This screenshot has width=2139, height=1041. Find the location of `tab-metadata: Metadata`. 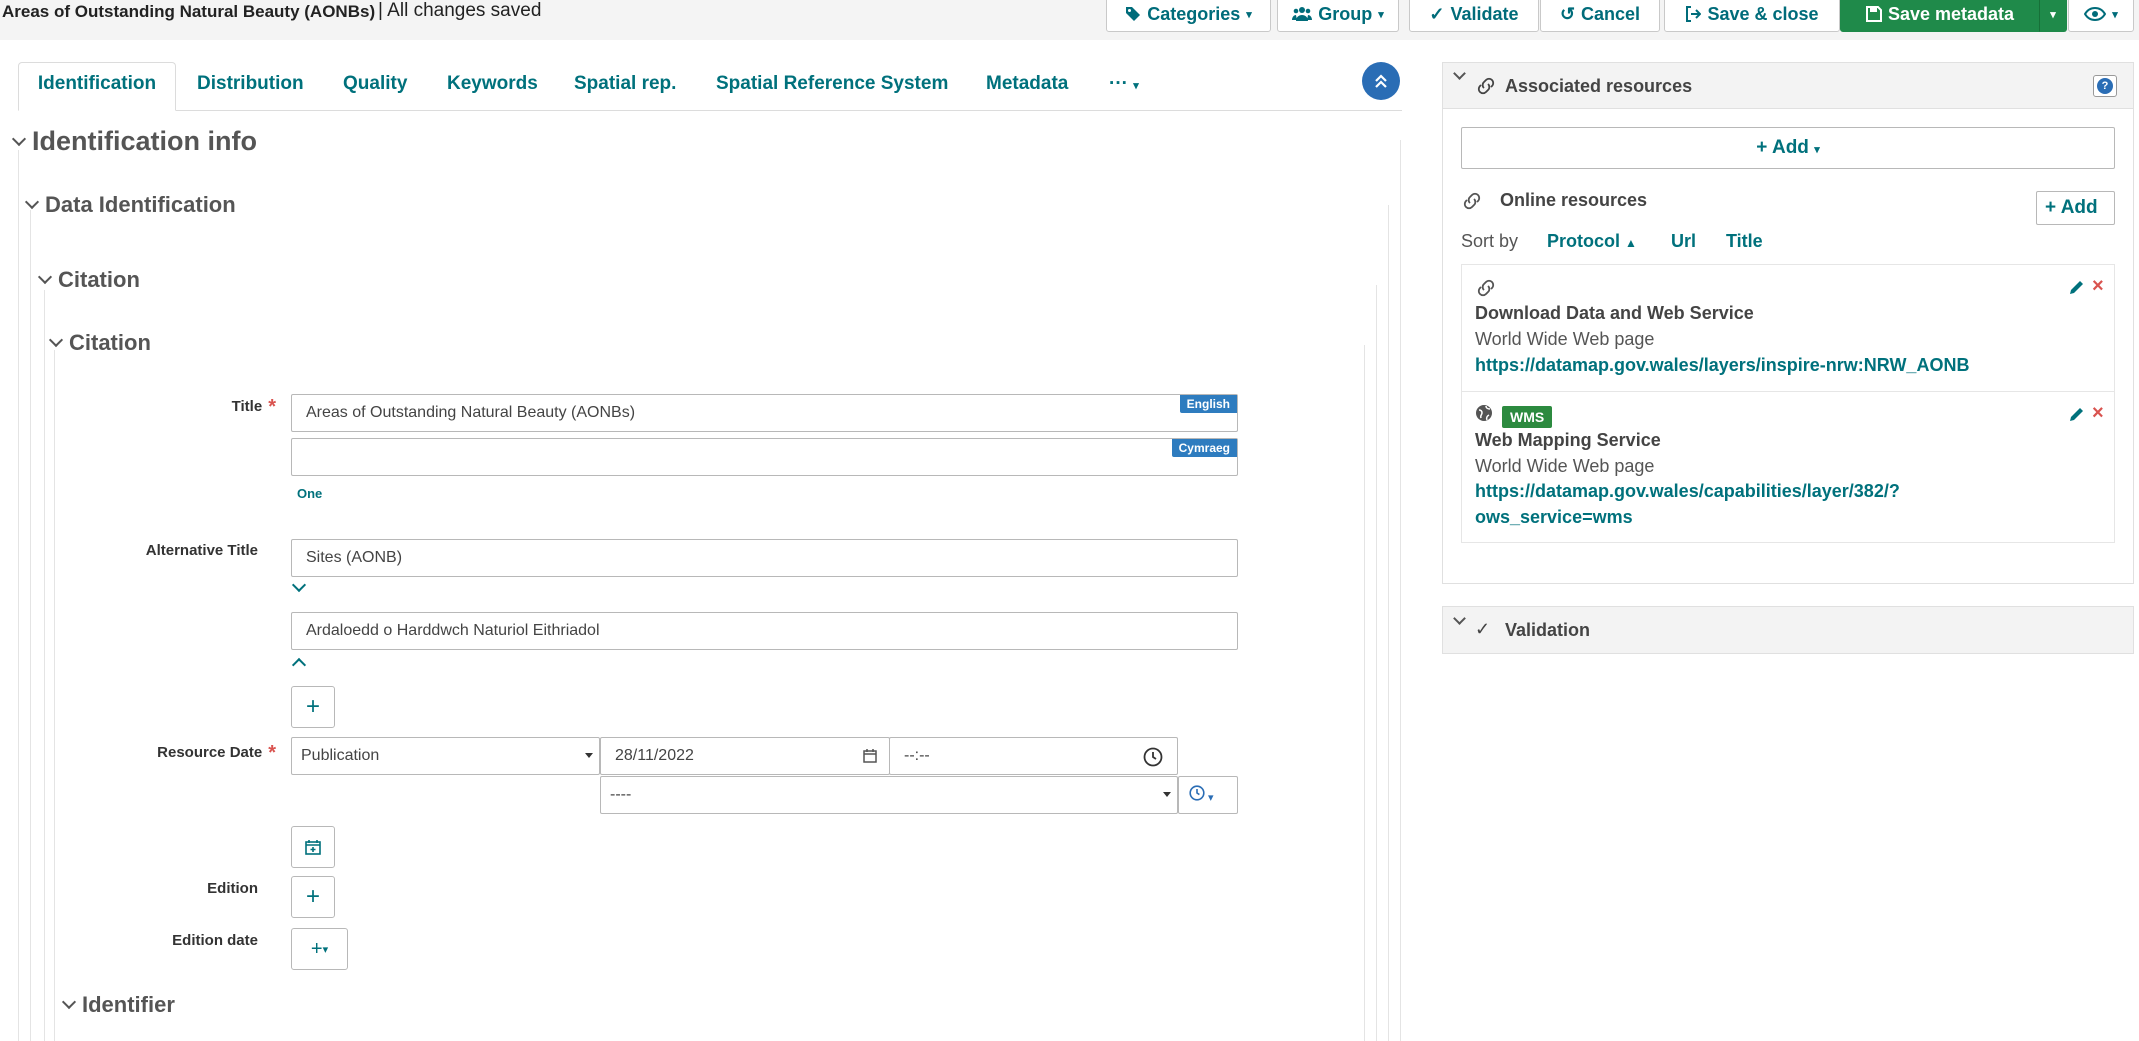

tab-metadata: Metadata is located at coordinates (1027, 92).